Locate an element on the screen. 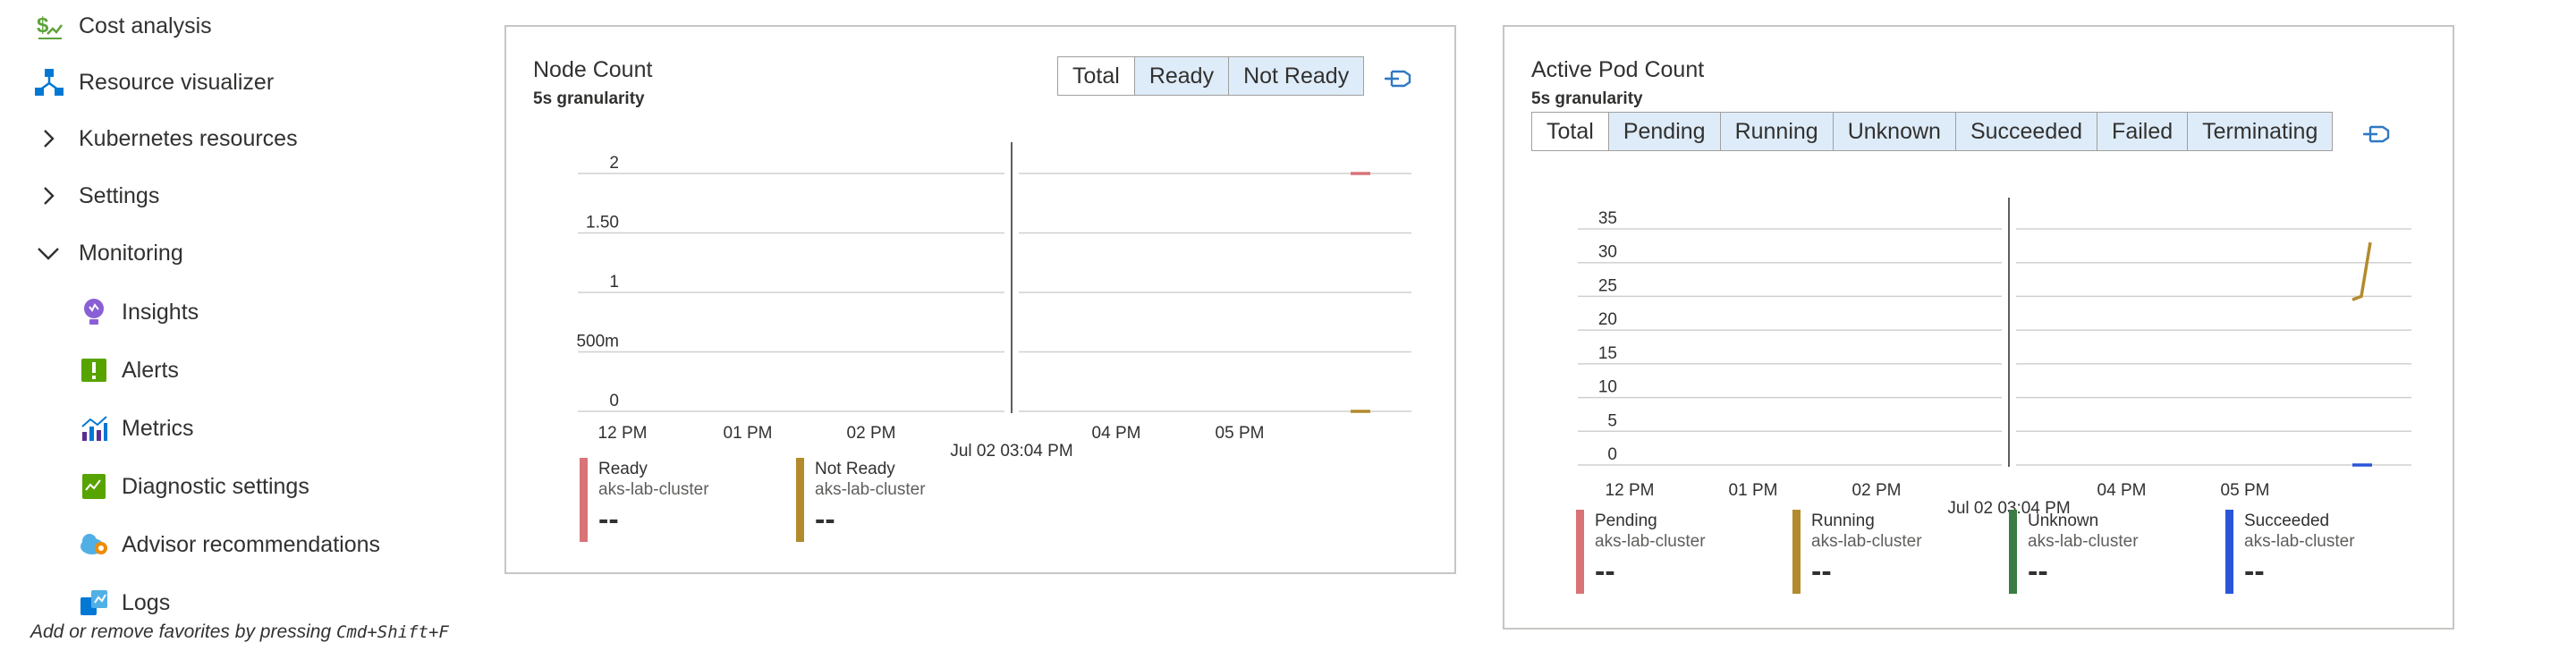 The width and height of the screenshot is (2576, 651). sidebar-item-label: Diagnostic settings is located at coordinates (215, 486).